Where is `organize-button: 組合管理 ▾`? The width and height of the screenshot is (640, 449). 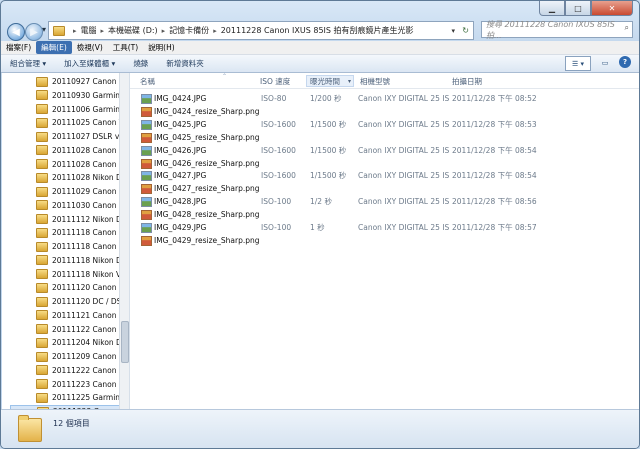 organize-button: 組合管理 ▾ is located at coordinates (28, 63).